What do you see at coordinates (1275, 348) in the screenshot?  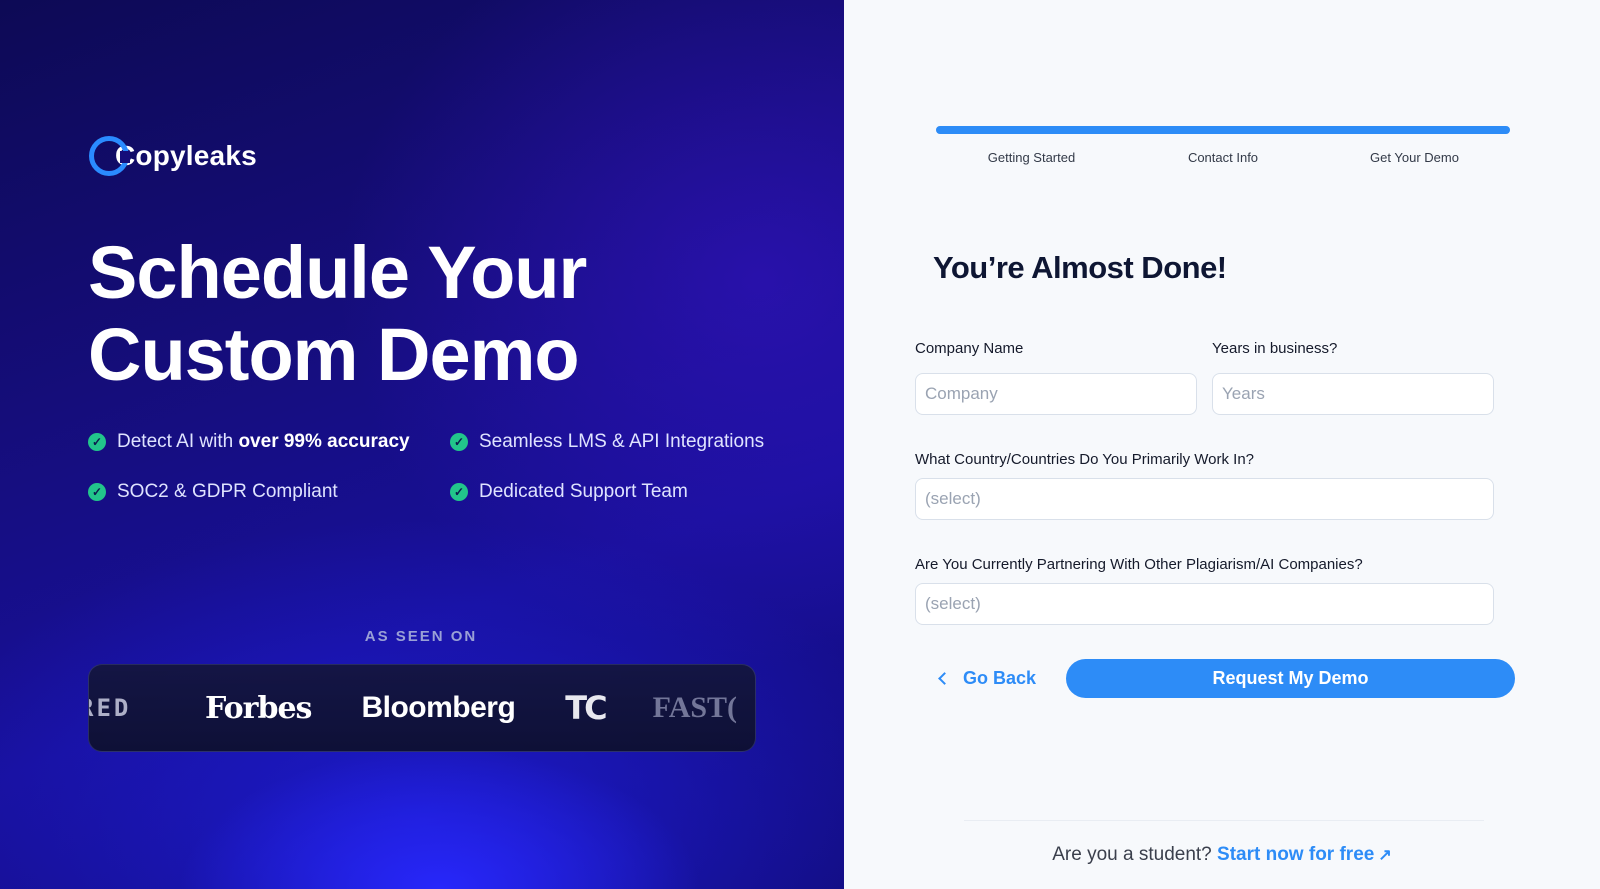 I see `years-in-business-label: Years in business?` at bounding box center [1275, 348].